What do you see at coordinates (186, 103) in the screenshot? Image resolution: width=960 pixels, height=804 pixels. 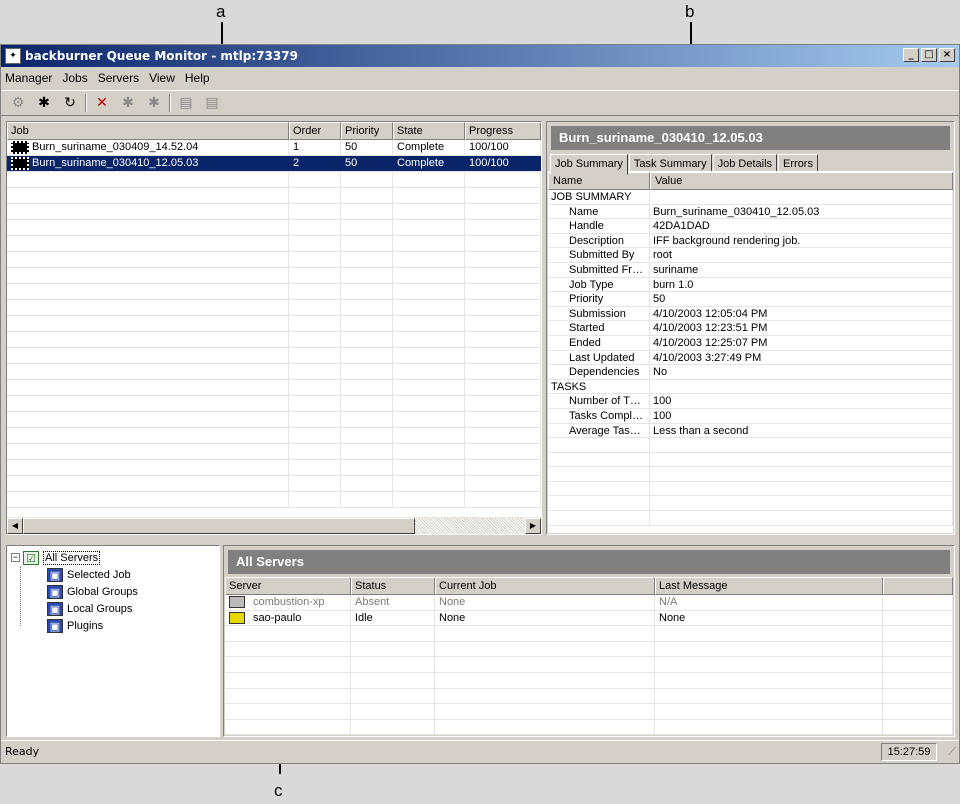 I see `server-icon: ▤` at bounding box center [186, 103].